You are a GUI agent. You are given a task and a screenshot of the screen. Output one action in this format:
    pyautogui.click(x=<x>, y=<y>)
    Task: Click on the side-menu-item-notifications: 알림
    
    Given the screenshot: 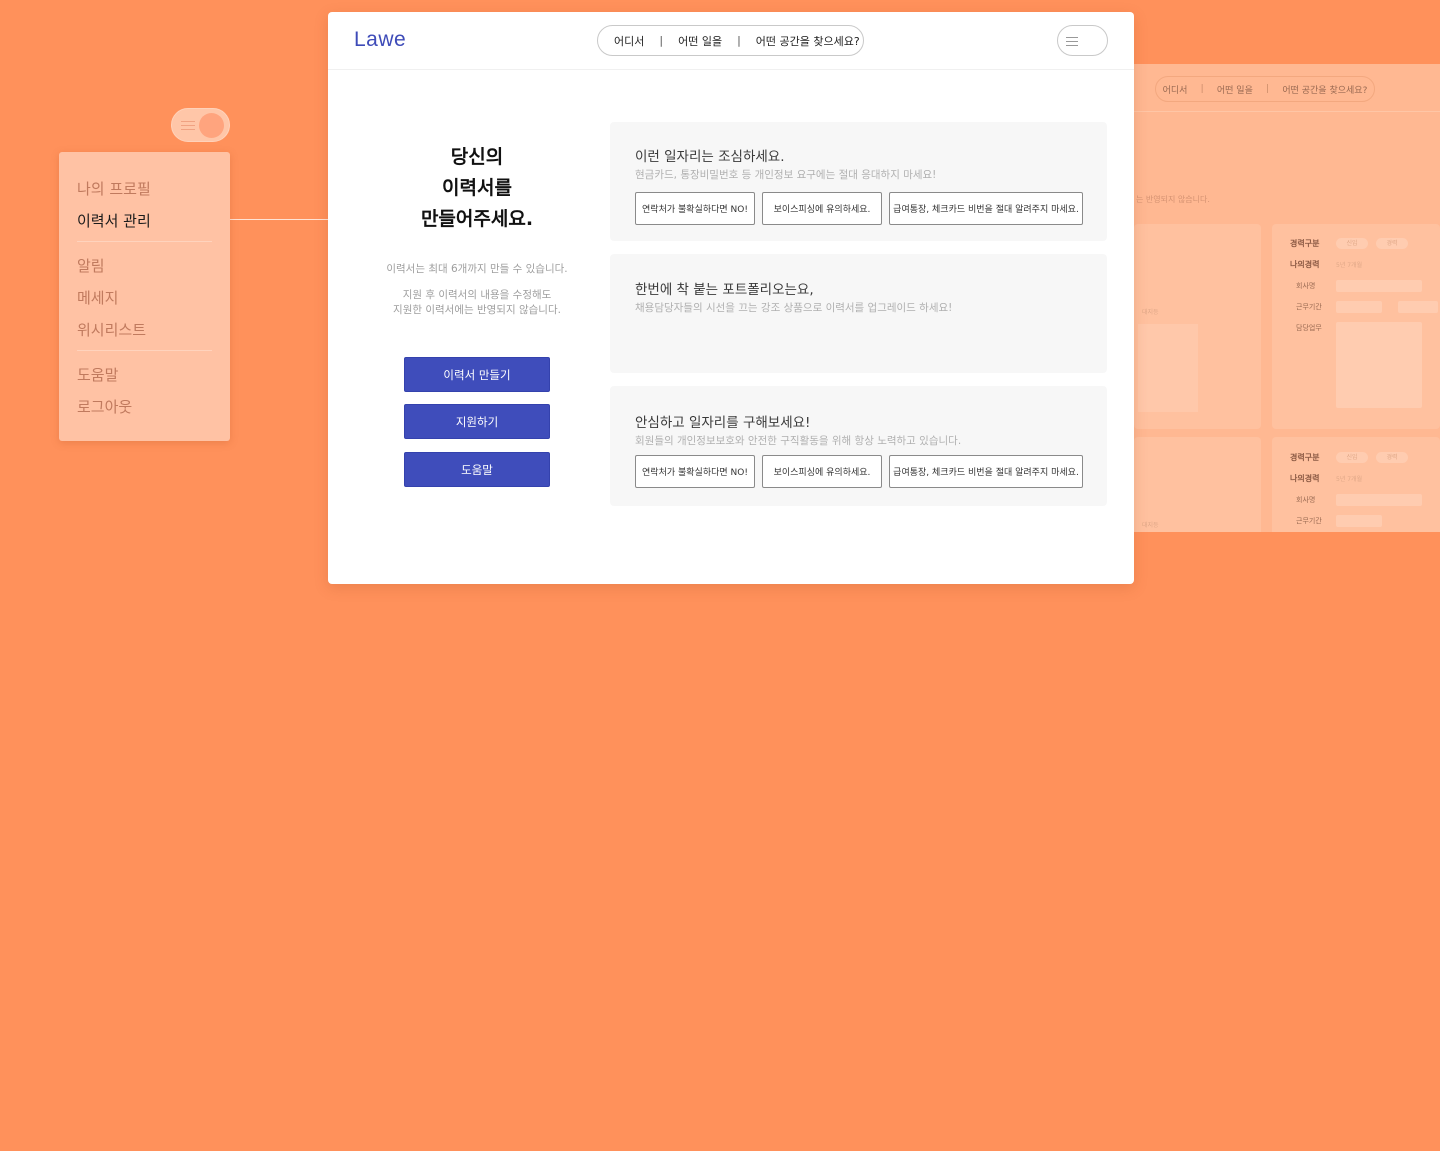 What is the action you would take?
    pyautogui.click(x=91, y=265)
    